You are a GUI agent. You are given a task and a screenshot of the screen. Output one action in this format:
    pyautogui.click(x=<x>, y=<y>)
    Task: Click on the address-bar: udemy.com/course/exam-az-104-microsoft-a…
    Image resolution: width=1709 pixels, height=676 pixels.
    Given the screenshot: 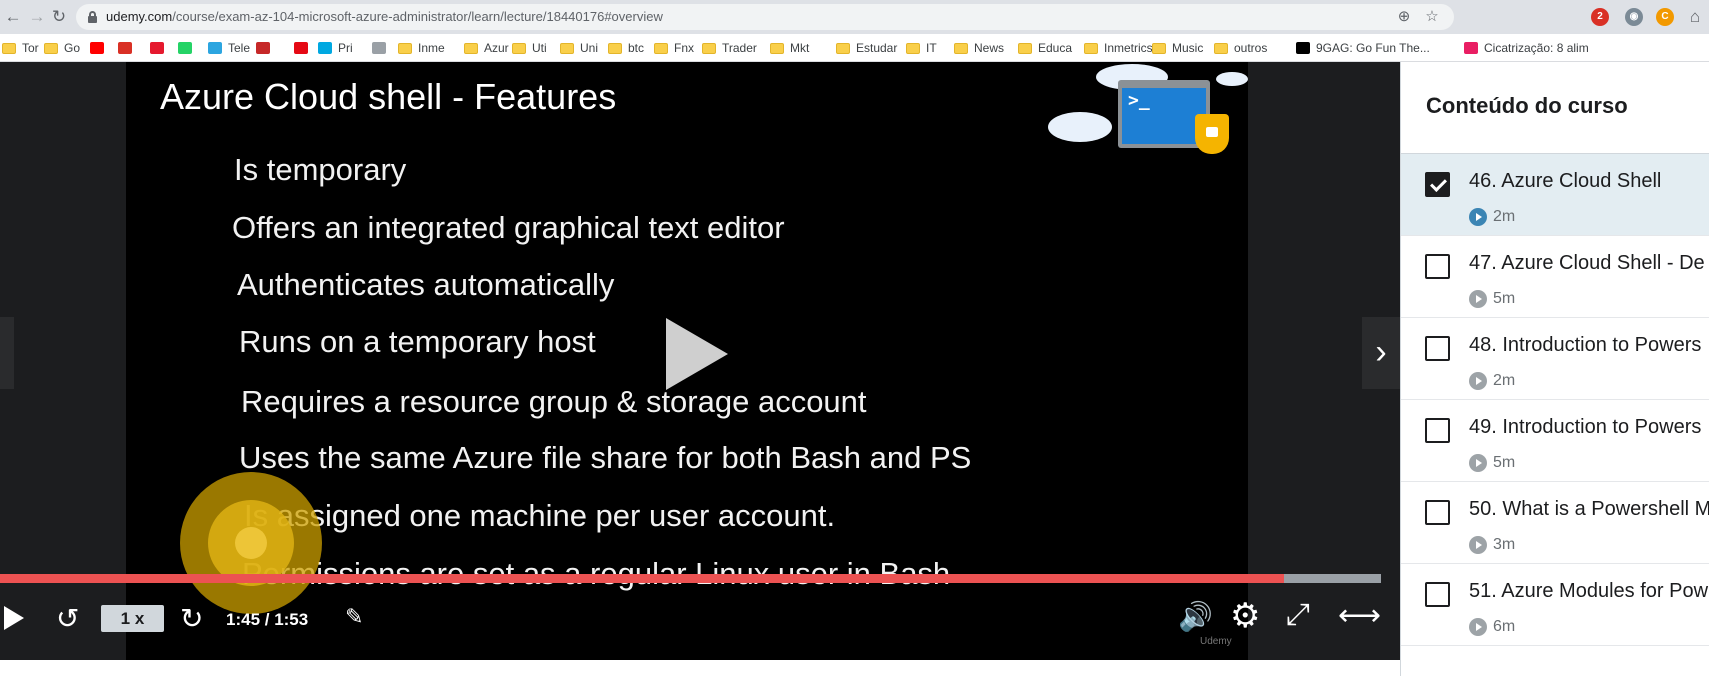 What is the action you would take?
    pyautogui.click(x=765, y=17)
    